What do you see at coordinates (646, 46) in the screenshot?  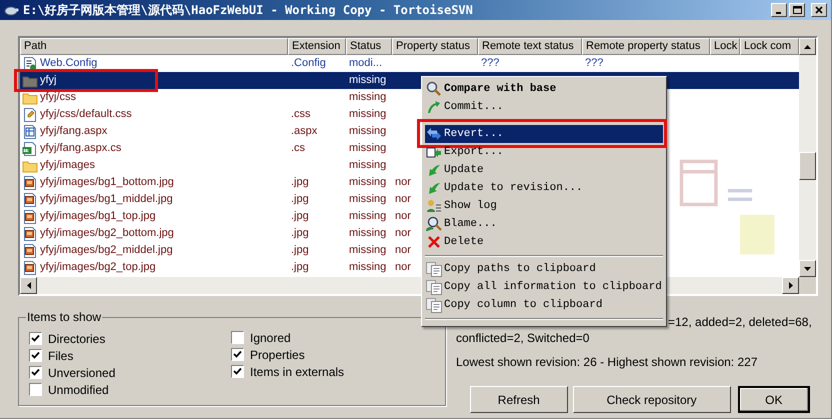 I see `column-header: Remote property status` at bounding box center [646, 46].